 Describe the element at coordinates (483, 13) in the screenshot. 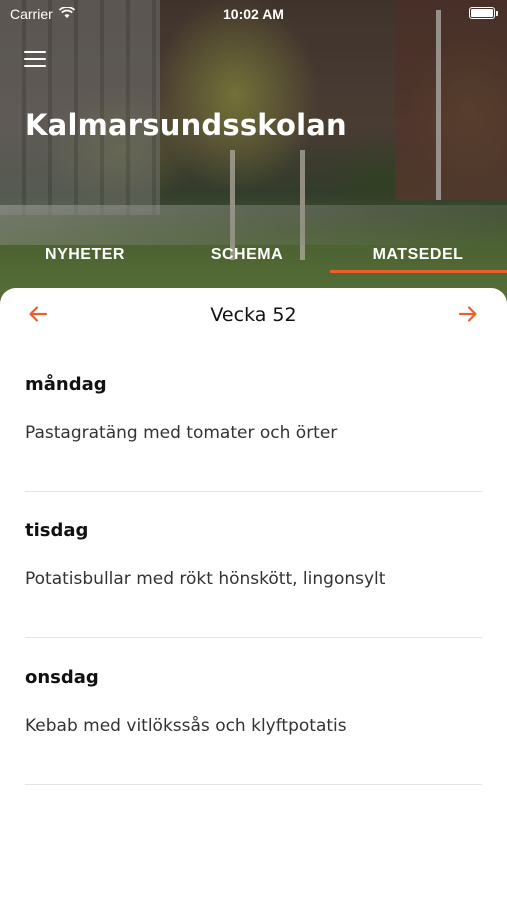

I see `battery-icon` at that location.